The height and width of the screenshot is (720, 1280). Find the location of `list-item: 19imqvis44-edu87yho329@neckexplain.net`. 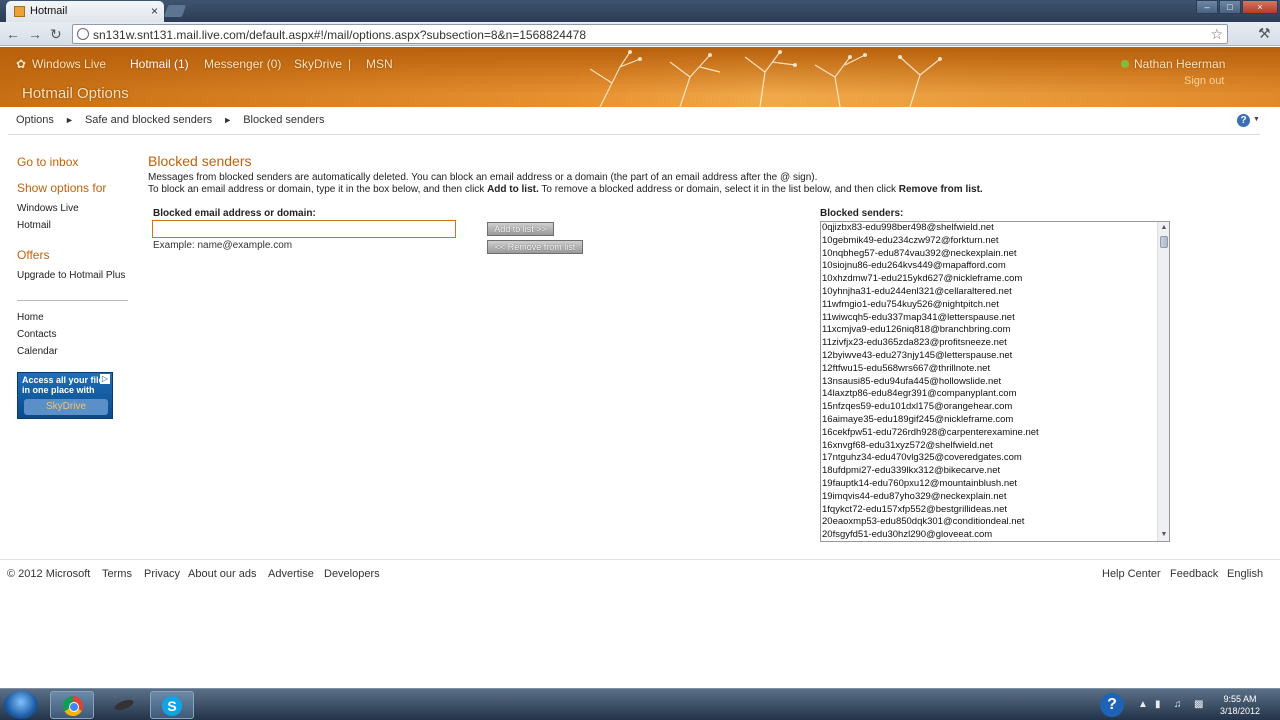

list-item: 19imqvis44-edu87yho329@neckexplain.net is located at coordinates (995, 497).